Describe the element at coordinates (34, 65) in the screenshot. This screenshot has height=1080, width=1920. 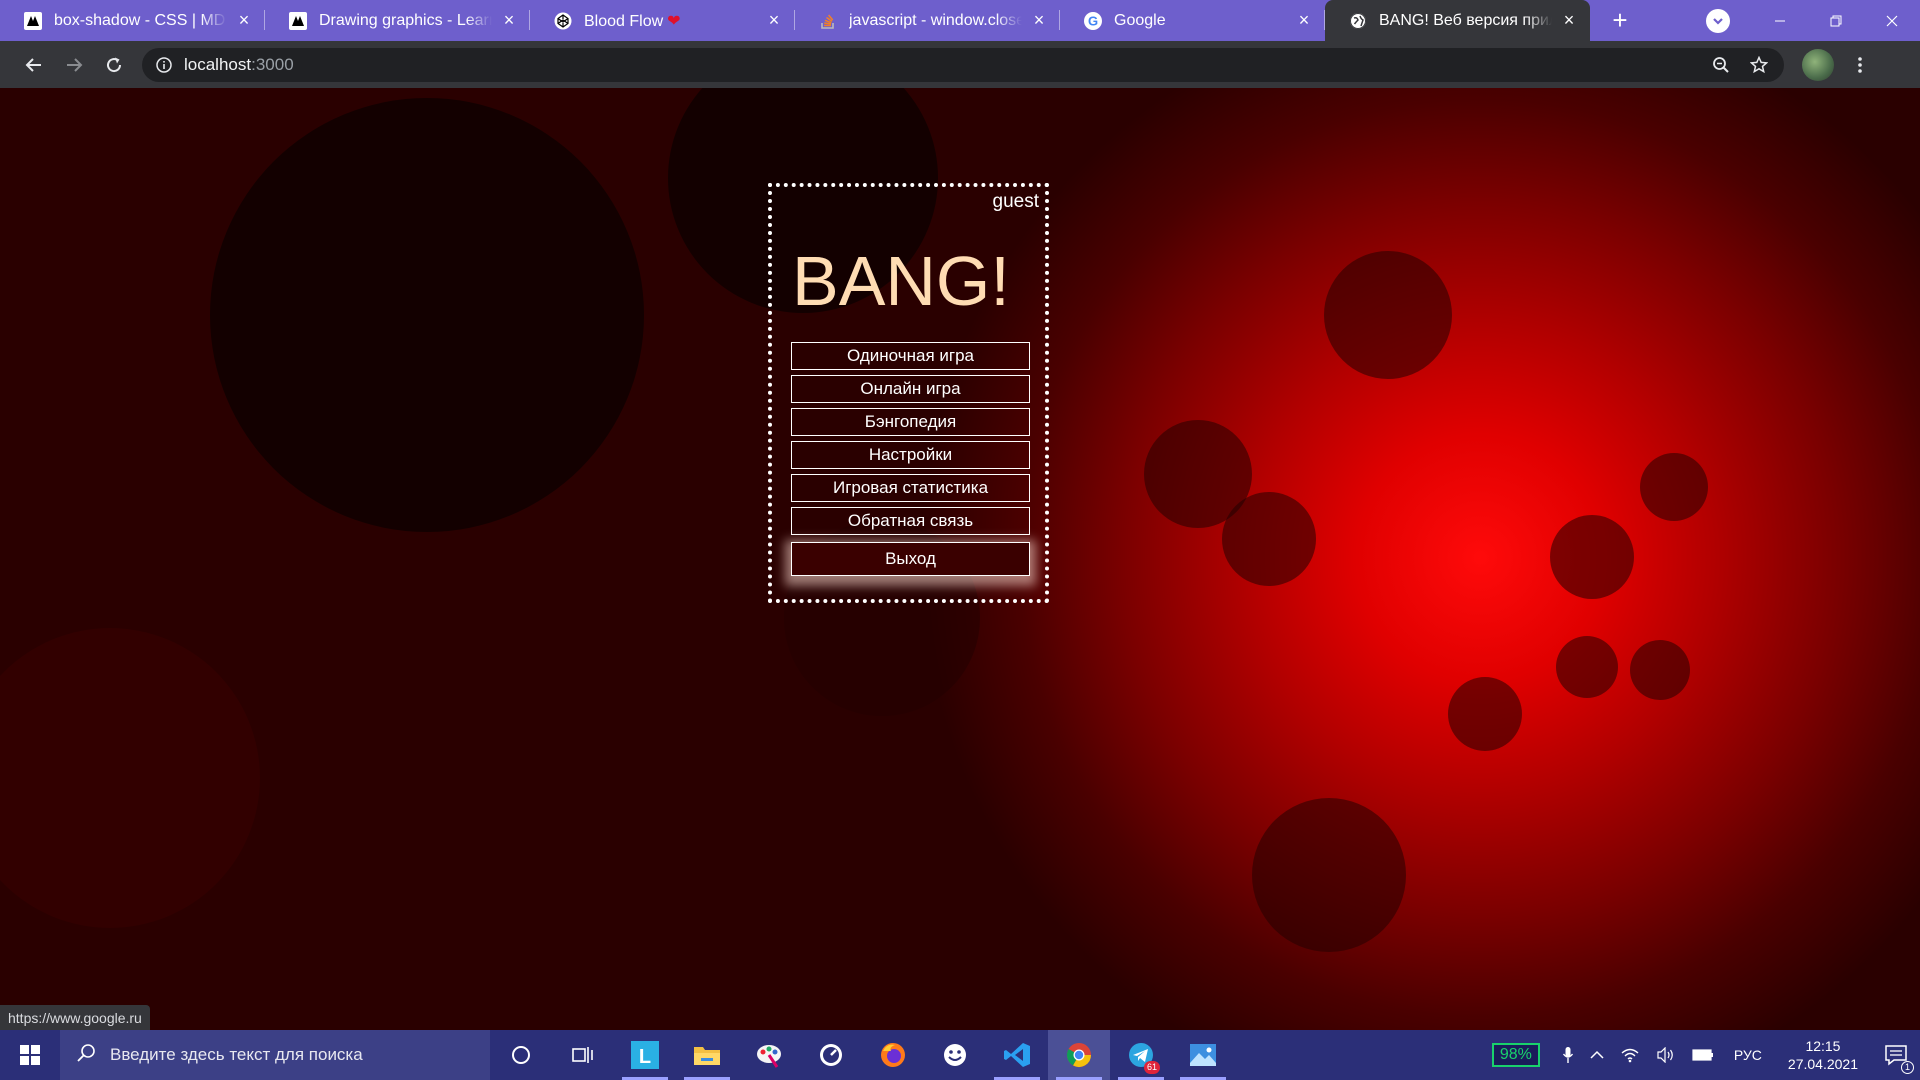
I see `back-arrow-icon` at that location.